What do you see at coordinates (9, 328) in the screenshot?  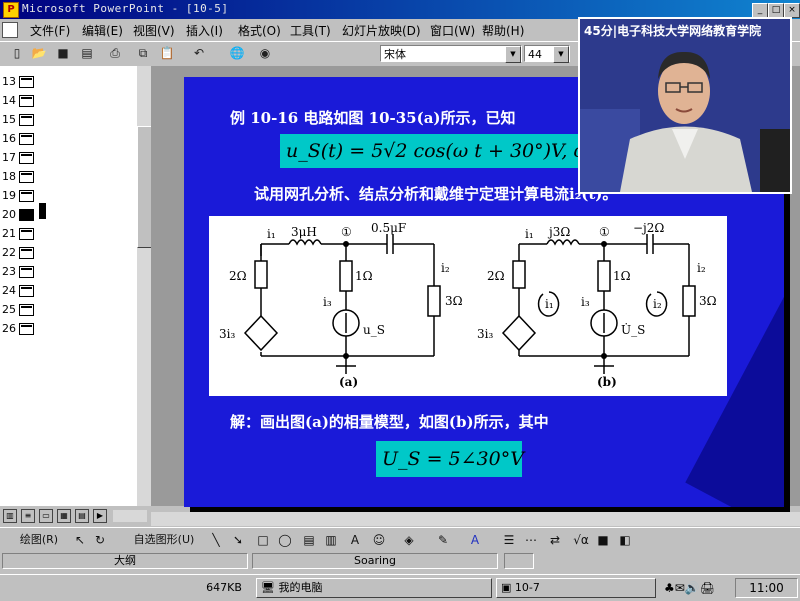 I see `slide-number: 26` at bounding box center [9, 328].